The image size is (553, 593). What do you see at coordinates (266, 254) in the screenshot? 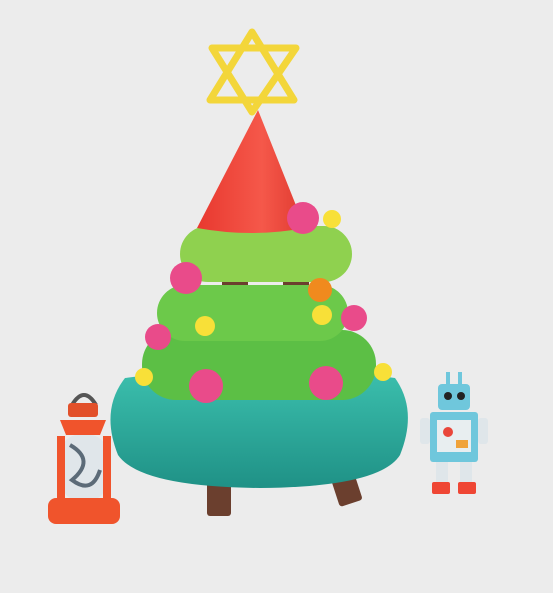
I see `tree-tier-top` at bounding box center [266, 254].